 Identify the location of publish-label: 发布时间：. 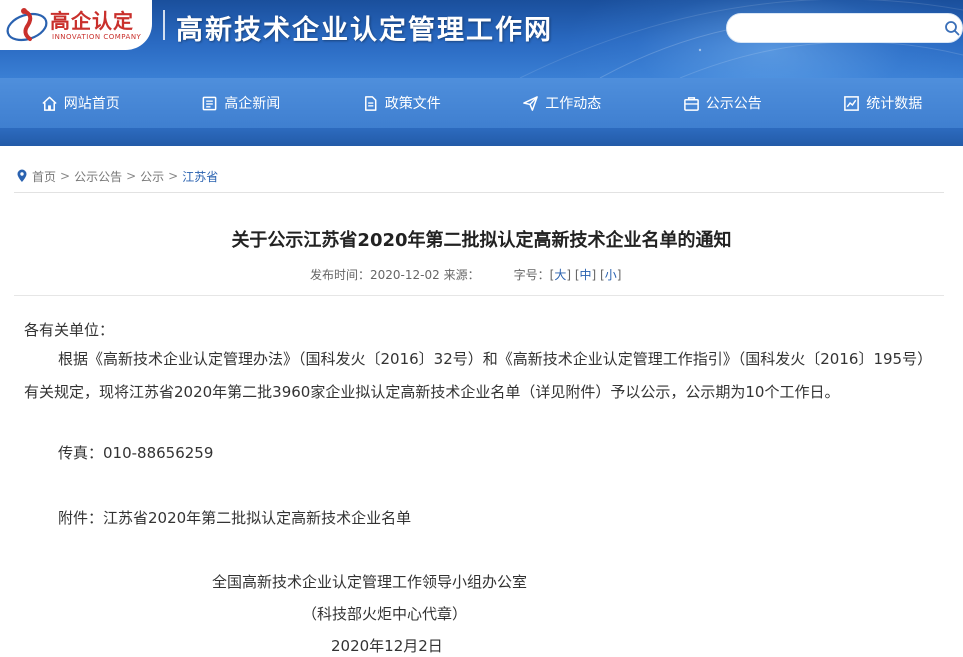
(340, 275).